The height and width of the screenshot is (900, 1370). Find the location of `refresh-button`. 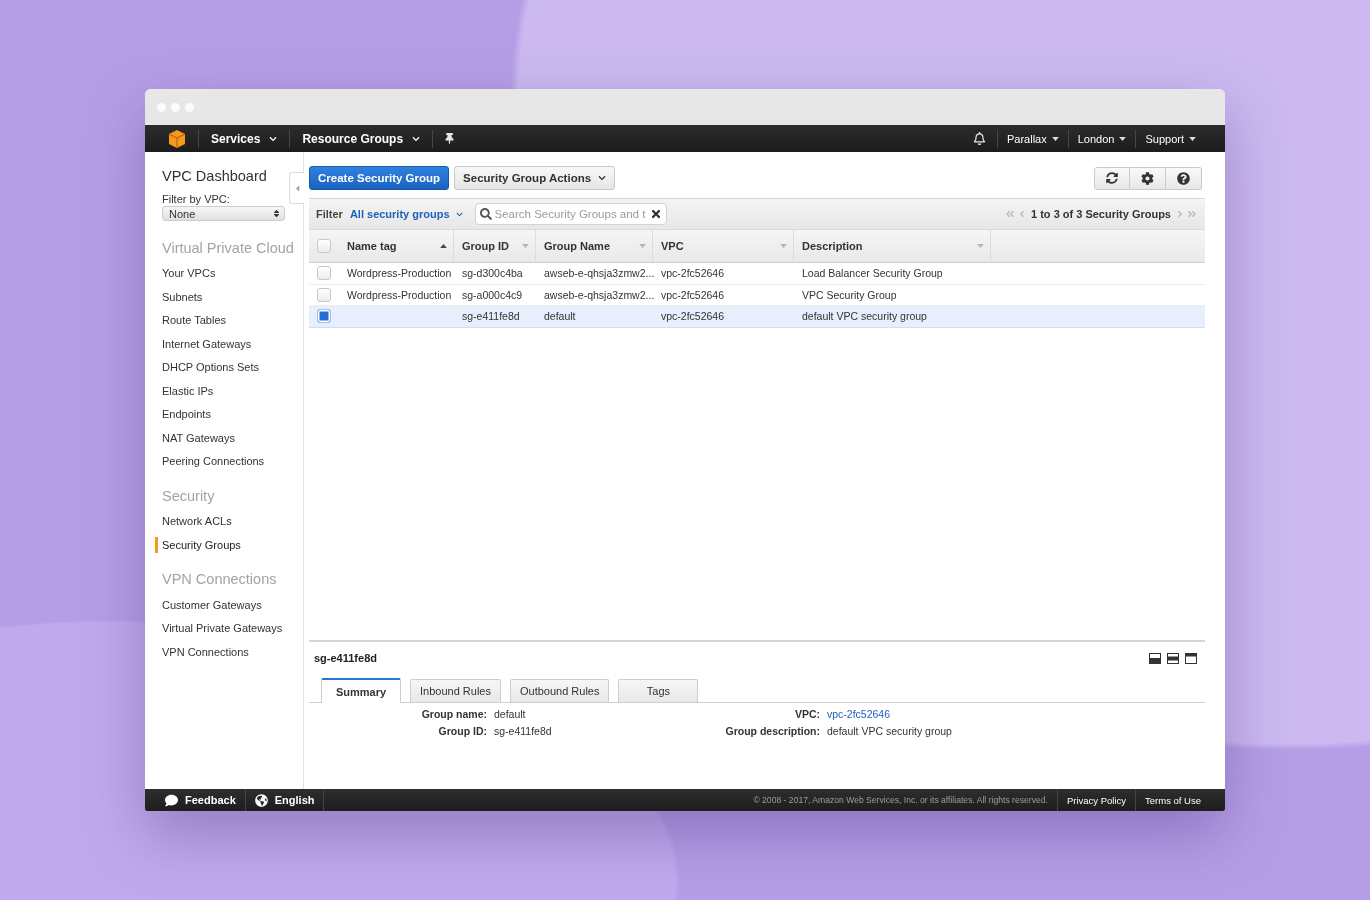

refresh-button is located at coordinates (1112, 178).